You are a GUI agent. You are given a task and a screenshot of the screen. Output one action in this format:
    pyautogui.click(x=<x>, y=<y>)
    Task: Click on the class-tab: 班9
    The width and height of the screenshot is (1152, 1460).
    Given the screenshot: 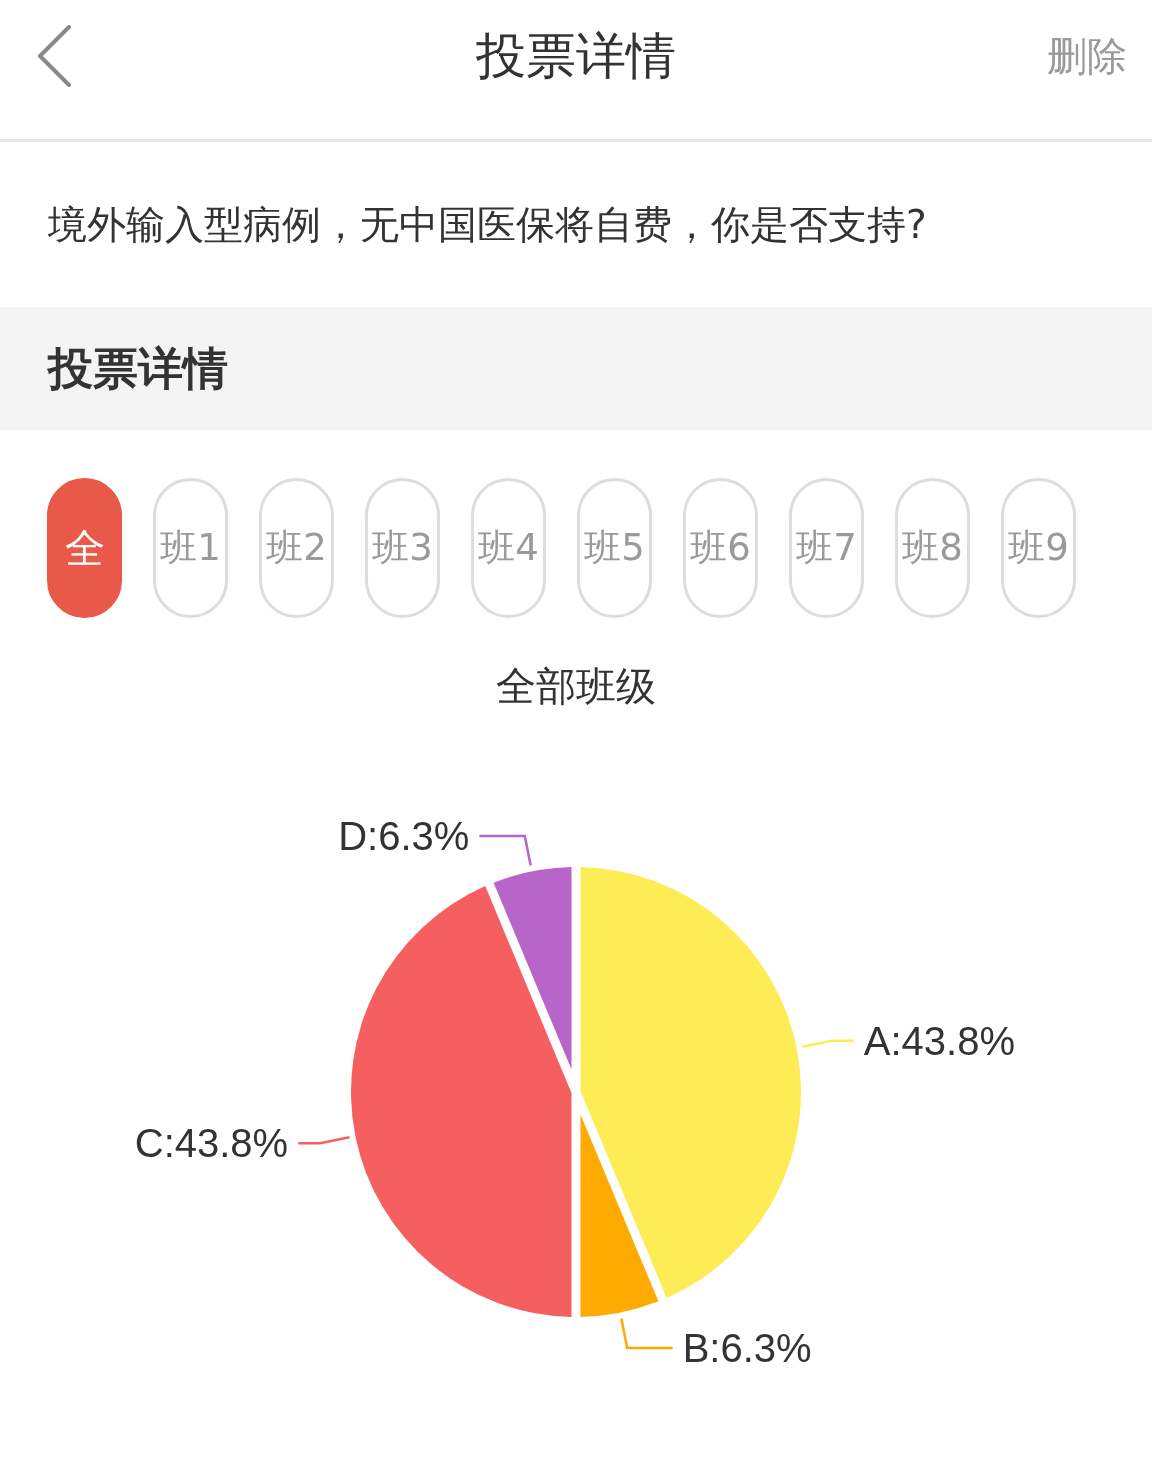 What is the action you would take?
    pyautogui.click(x=1038, y=548)
    